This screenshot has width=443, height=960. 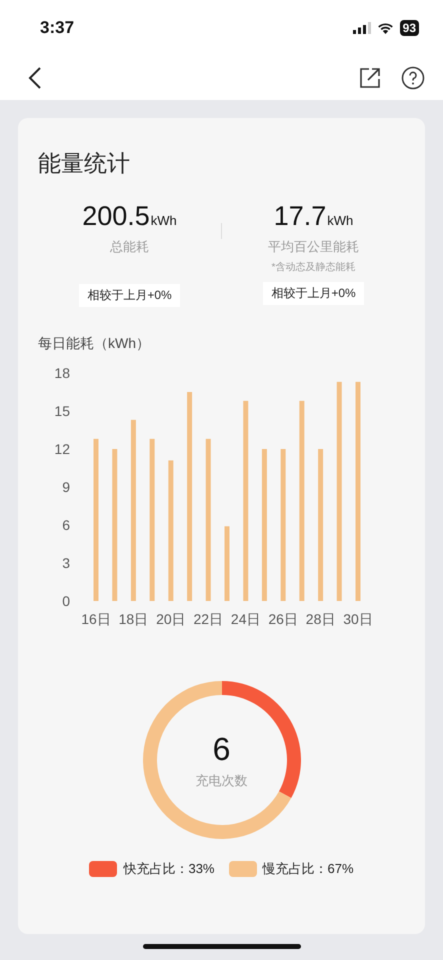 I want to click on x-tick-label: 18日, so click(x=133, y=619).